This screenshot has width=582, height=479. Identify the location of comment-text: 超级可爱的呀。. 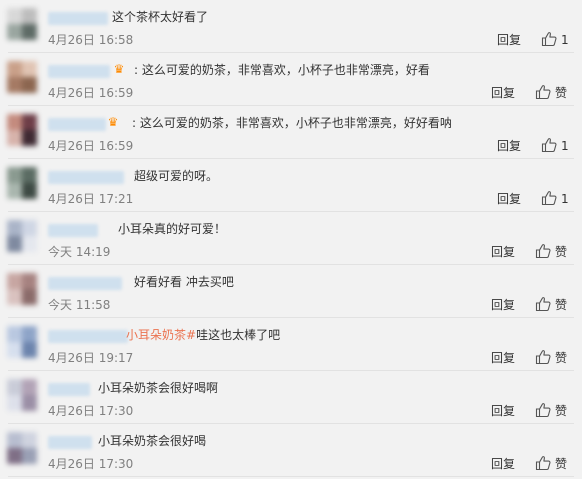
(176, 176).